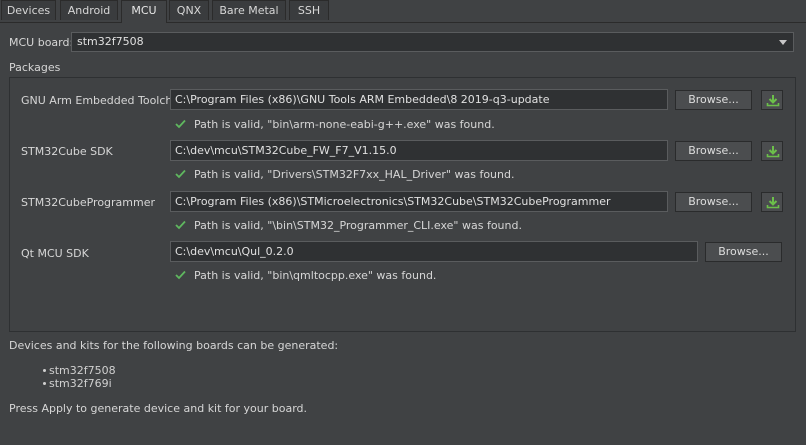 The width and height of the screenshot is (806, 445). I want to click on board-name: stm32f7508, so click(82, 370).